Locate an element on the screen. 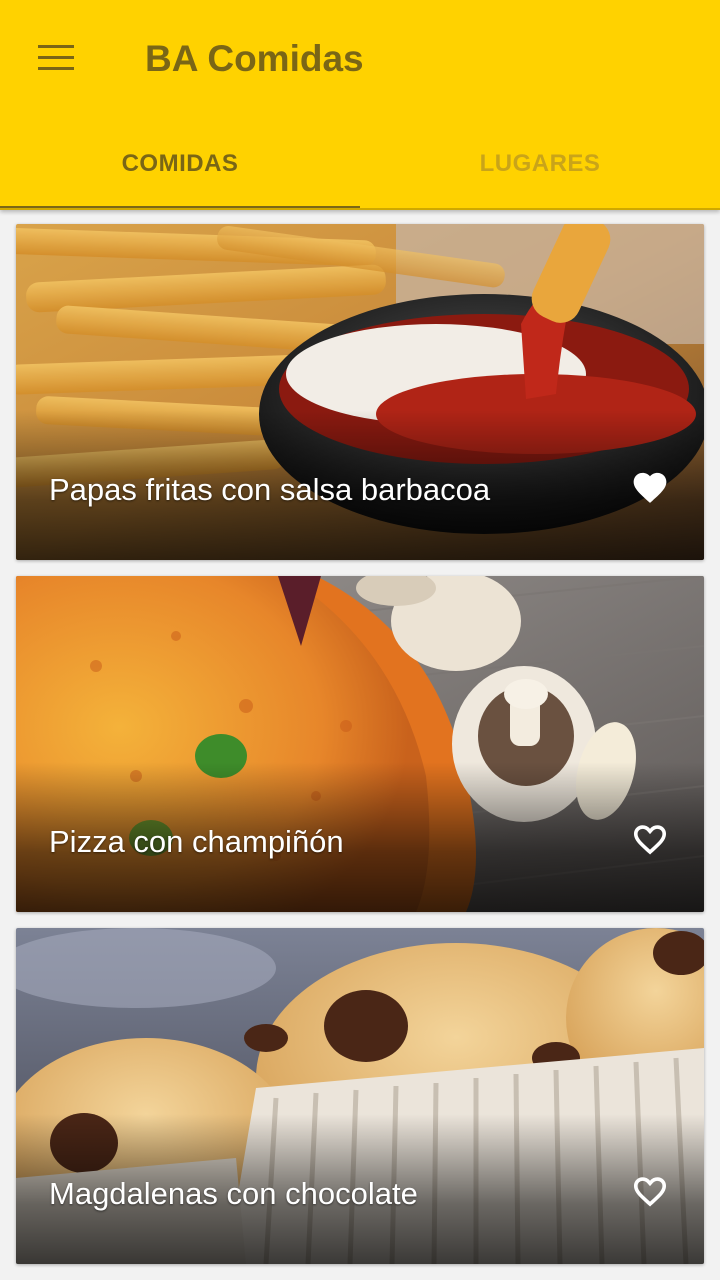 Image resolution: width=720 pixels, height=1280 pixels. menu-button is located at coordinates (56, 58).